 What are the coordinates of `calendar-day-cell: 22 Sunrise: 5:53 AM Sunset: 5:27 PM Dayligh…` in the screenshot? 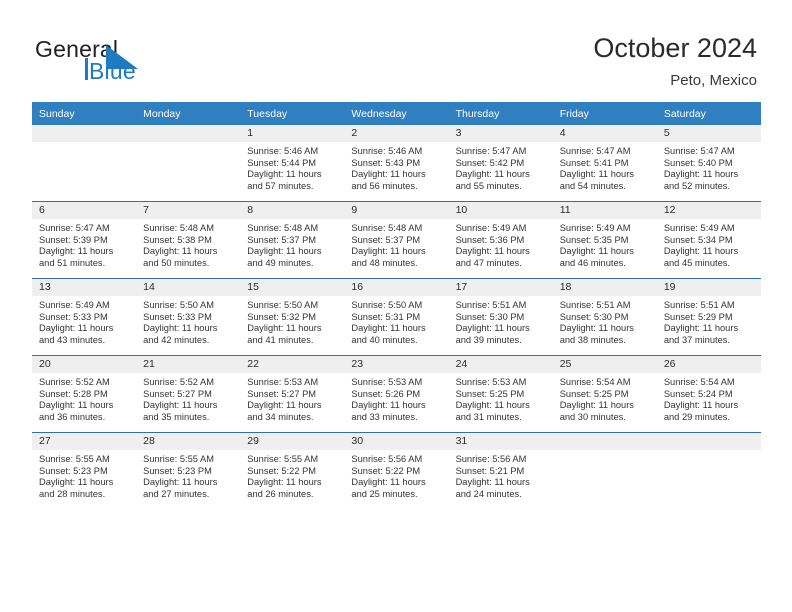 It's located at (292, 394).